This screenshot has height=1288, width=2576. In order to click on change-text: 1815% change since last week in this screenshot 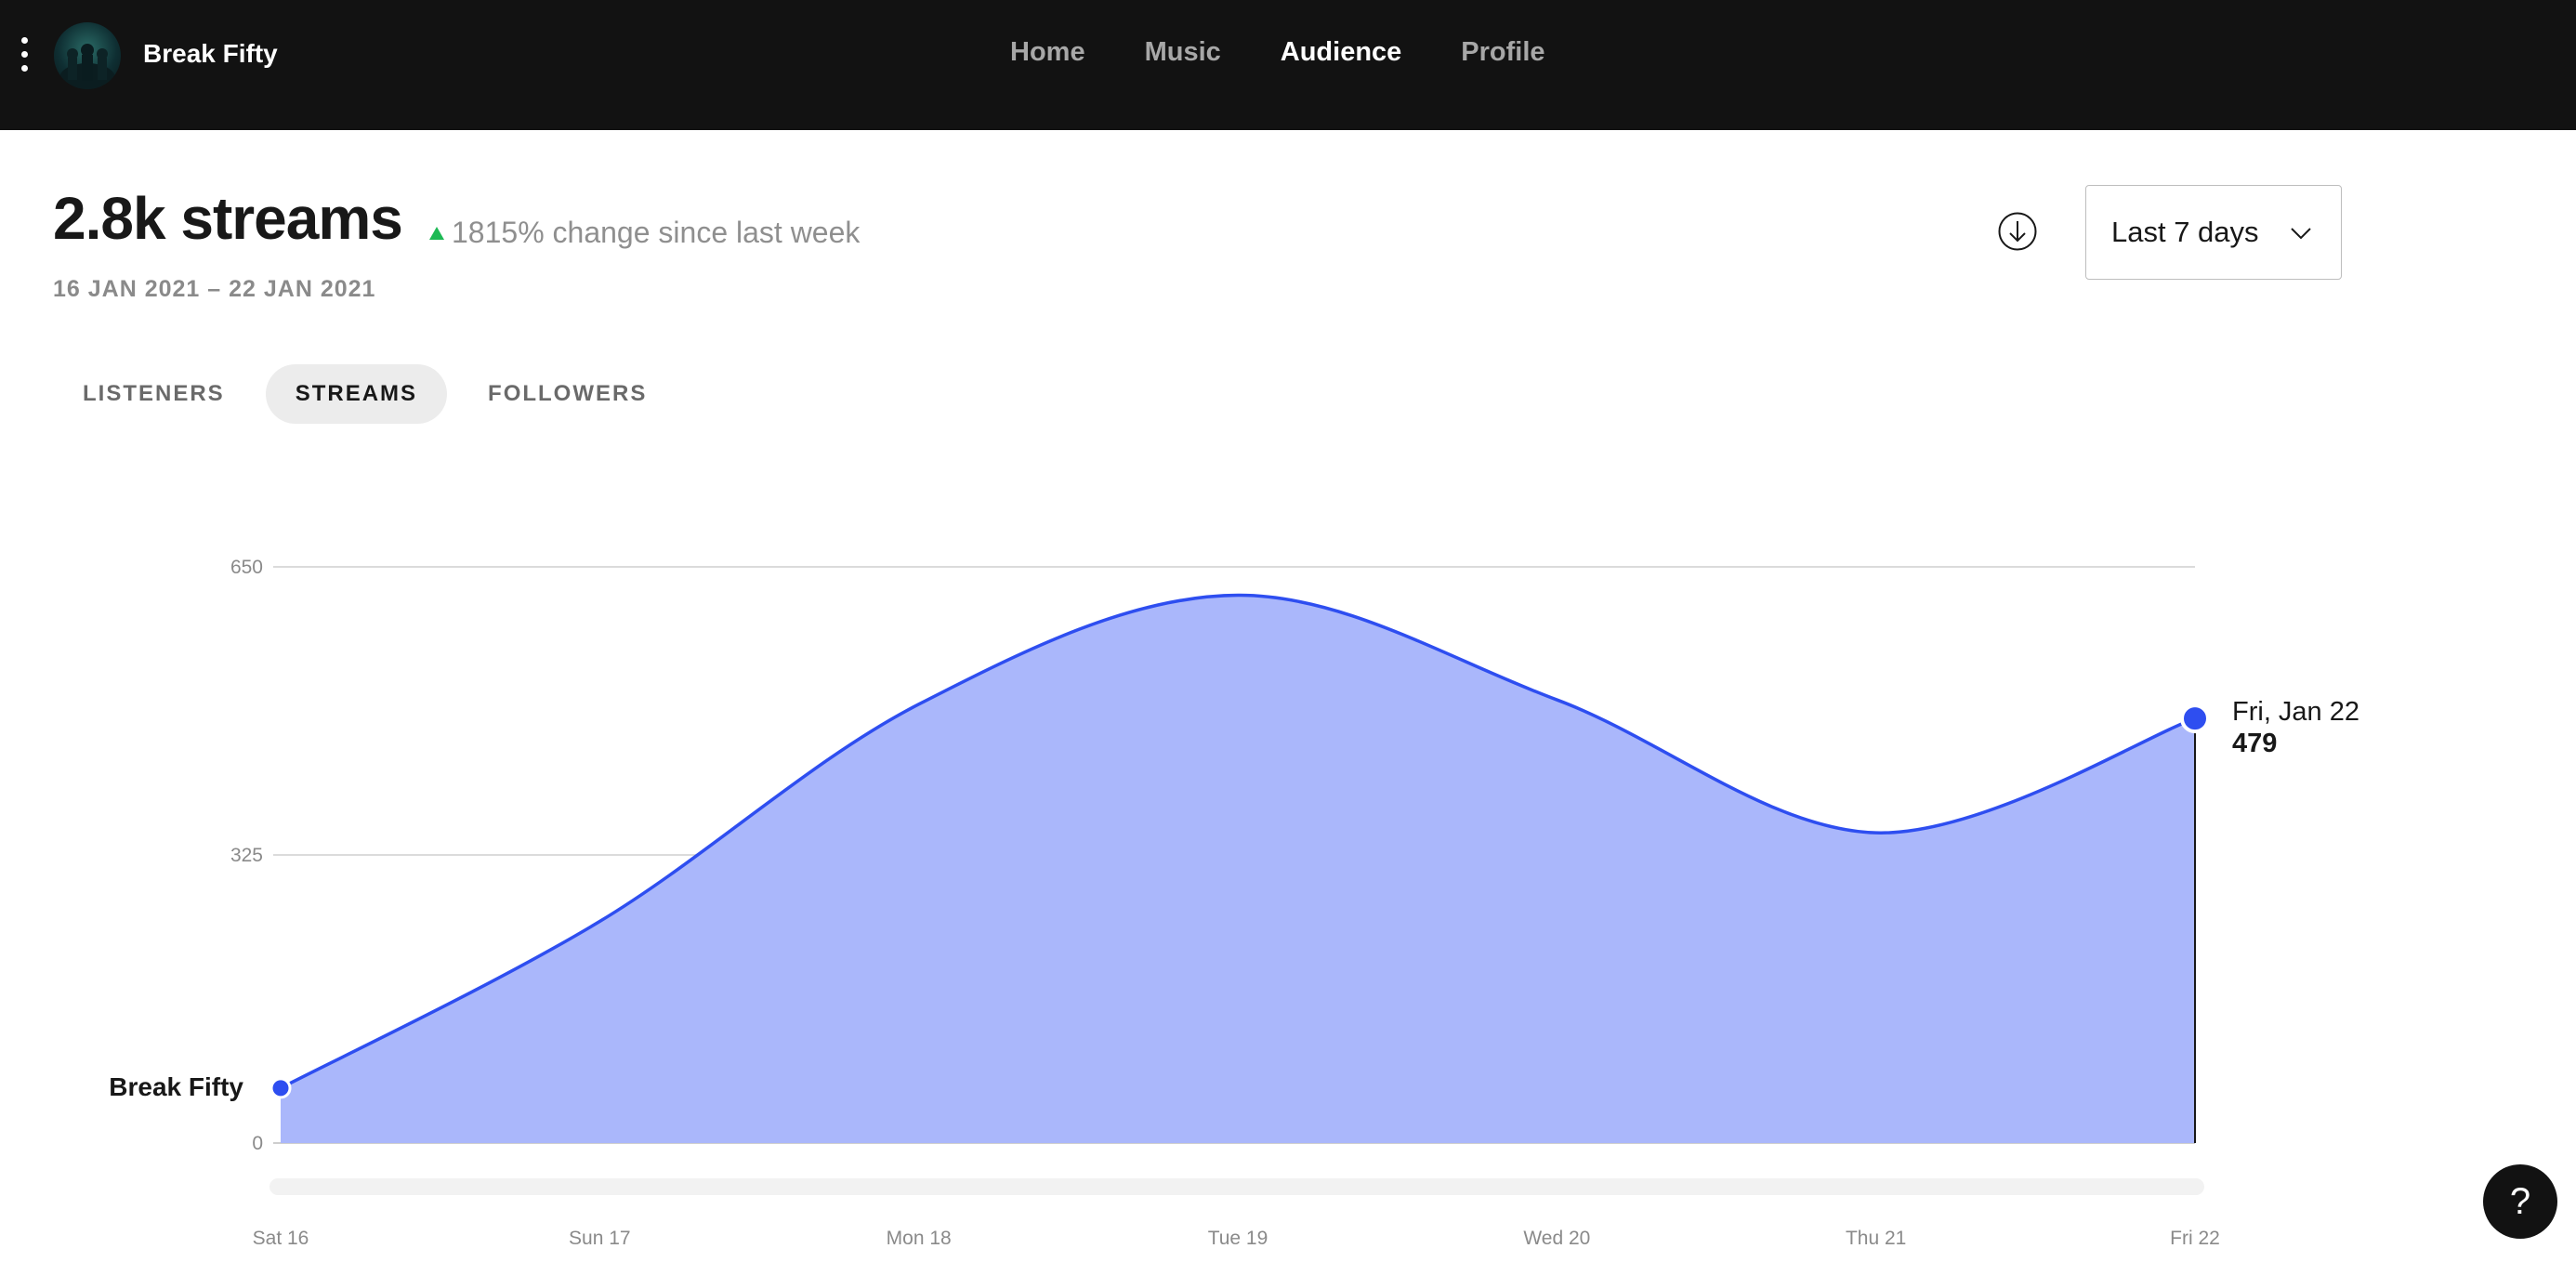, I will do `click(656, 232)`.